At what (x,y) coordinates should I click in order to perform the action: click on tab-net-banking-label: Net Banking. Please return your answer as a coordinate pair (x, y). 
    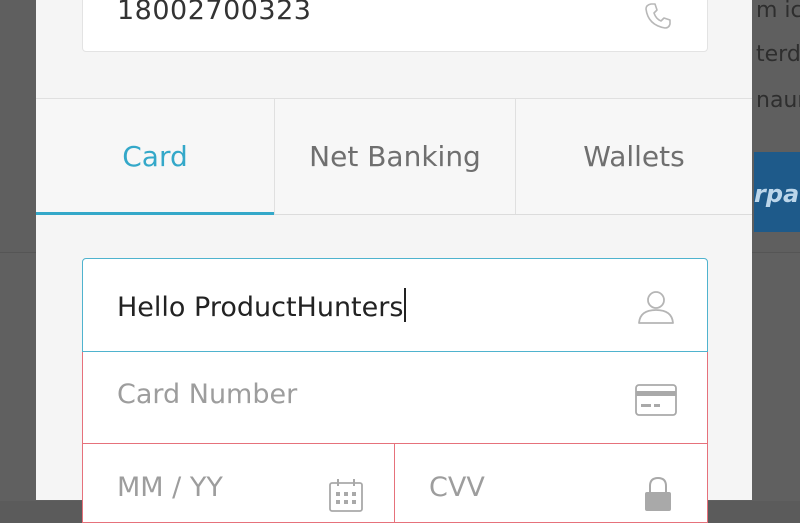
    Looking at the image, I should click on (395, 156).